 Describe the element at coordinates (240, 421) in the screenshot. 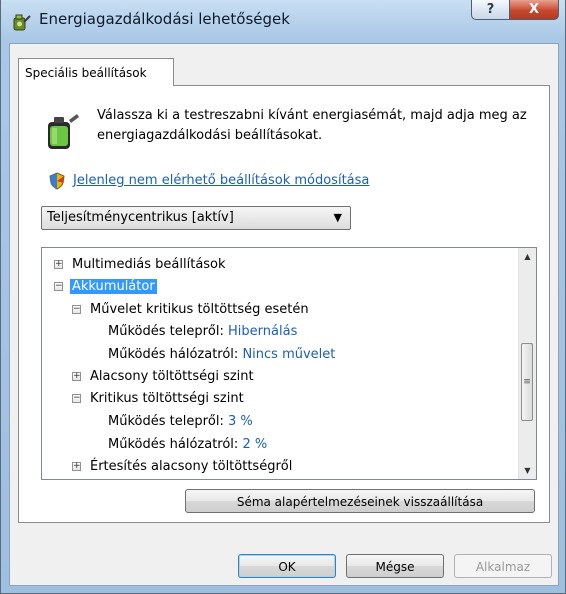

I see `setting-value: 3 %` at that location.